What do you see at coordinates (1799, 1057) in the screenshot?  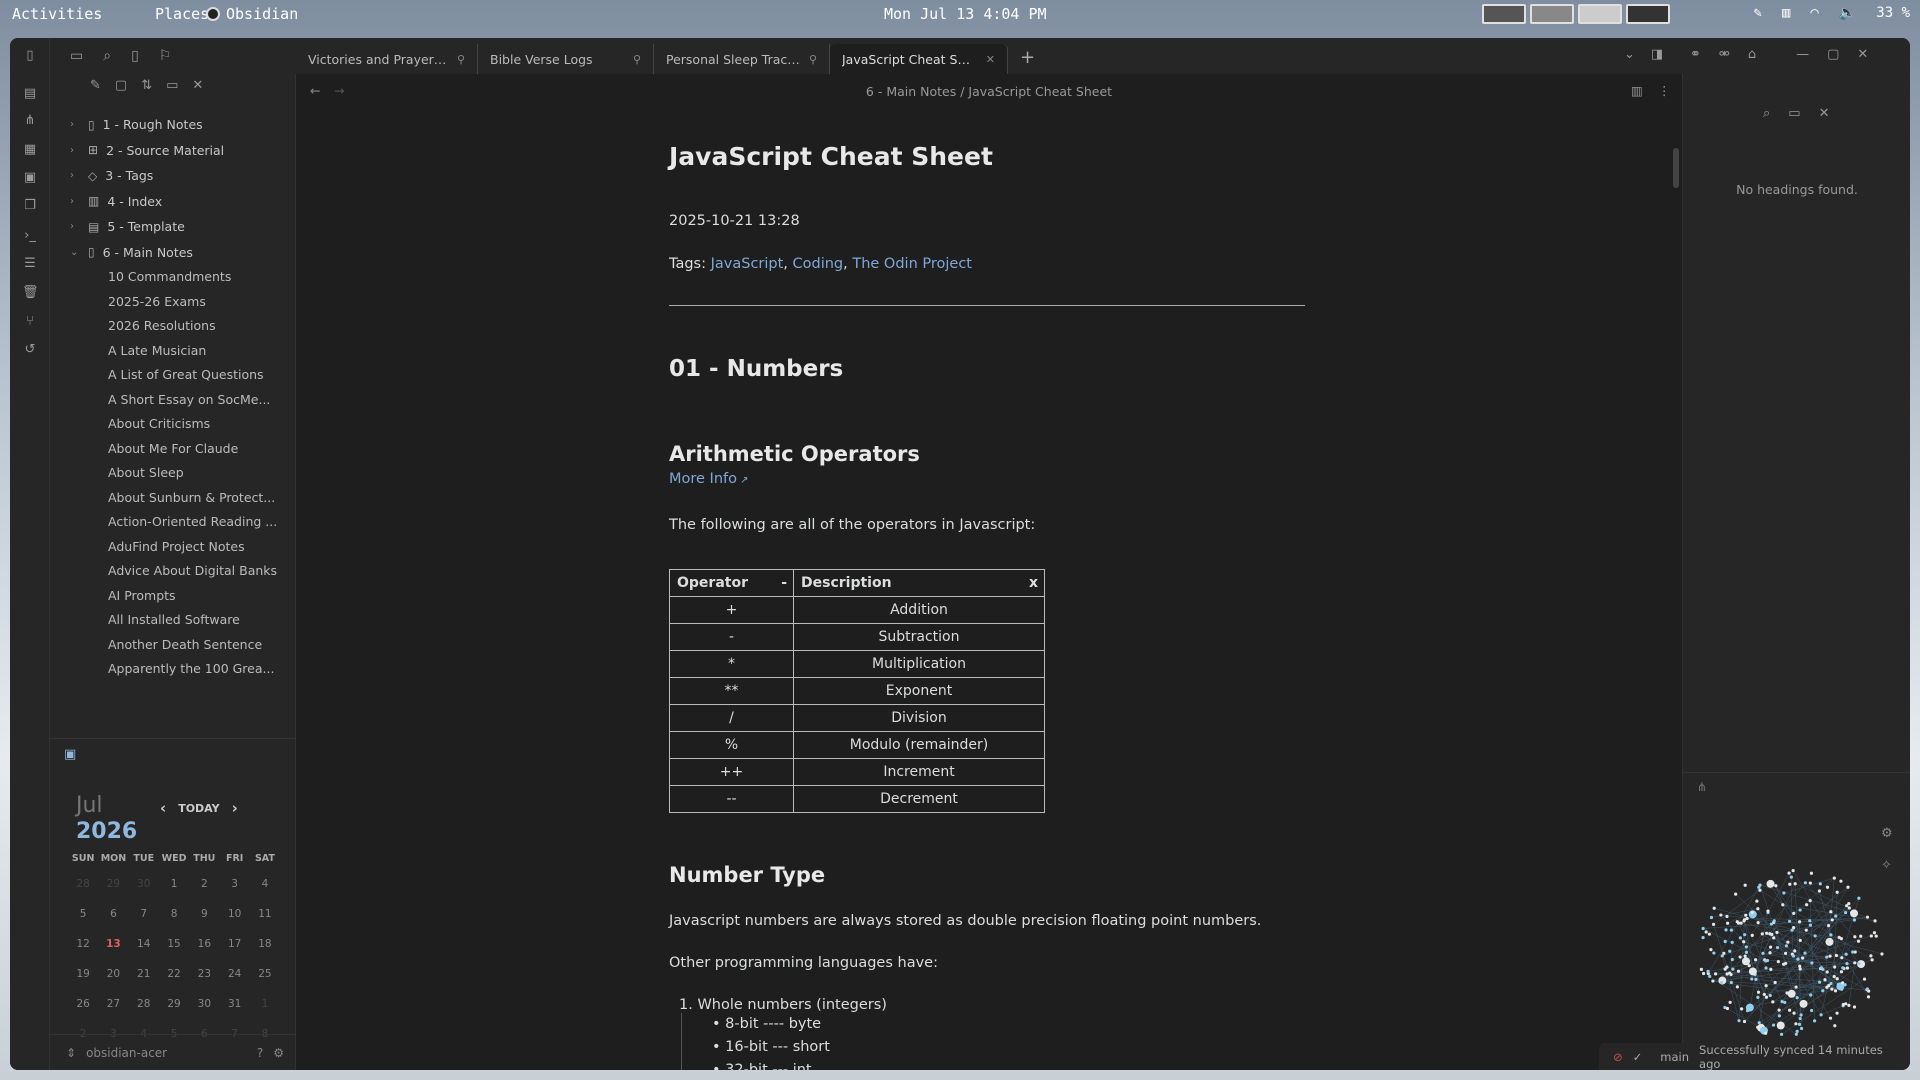 I see `sync-status: Successfully synced 14 minutes ago` at bounding box center [1799, 1057].